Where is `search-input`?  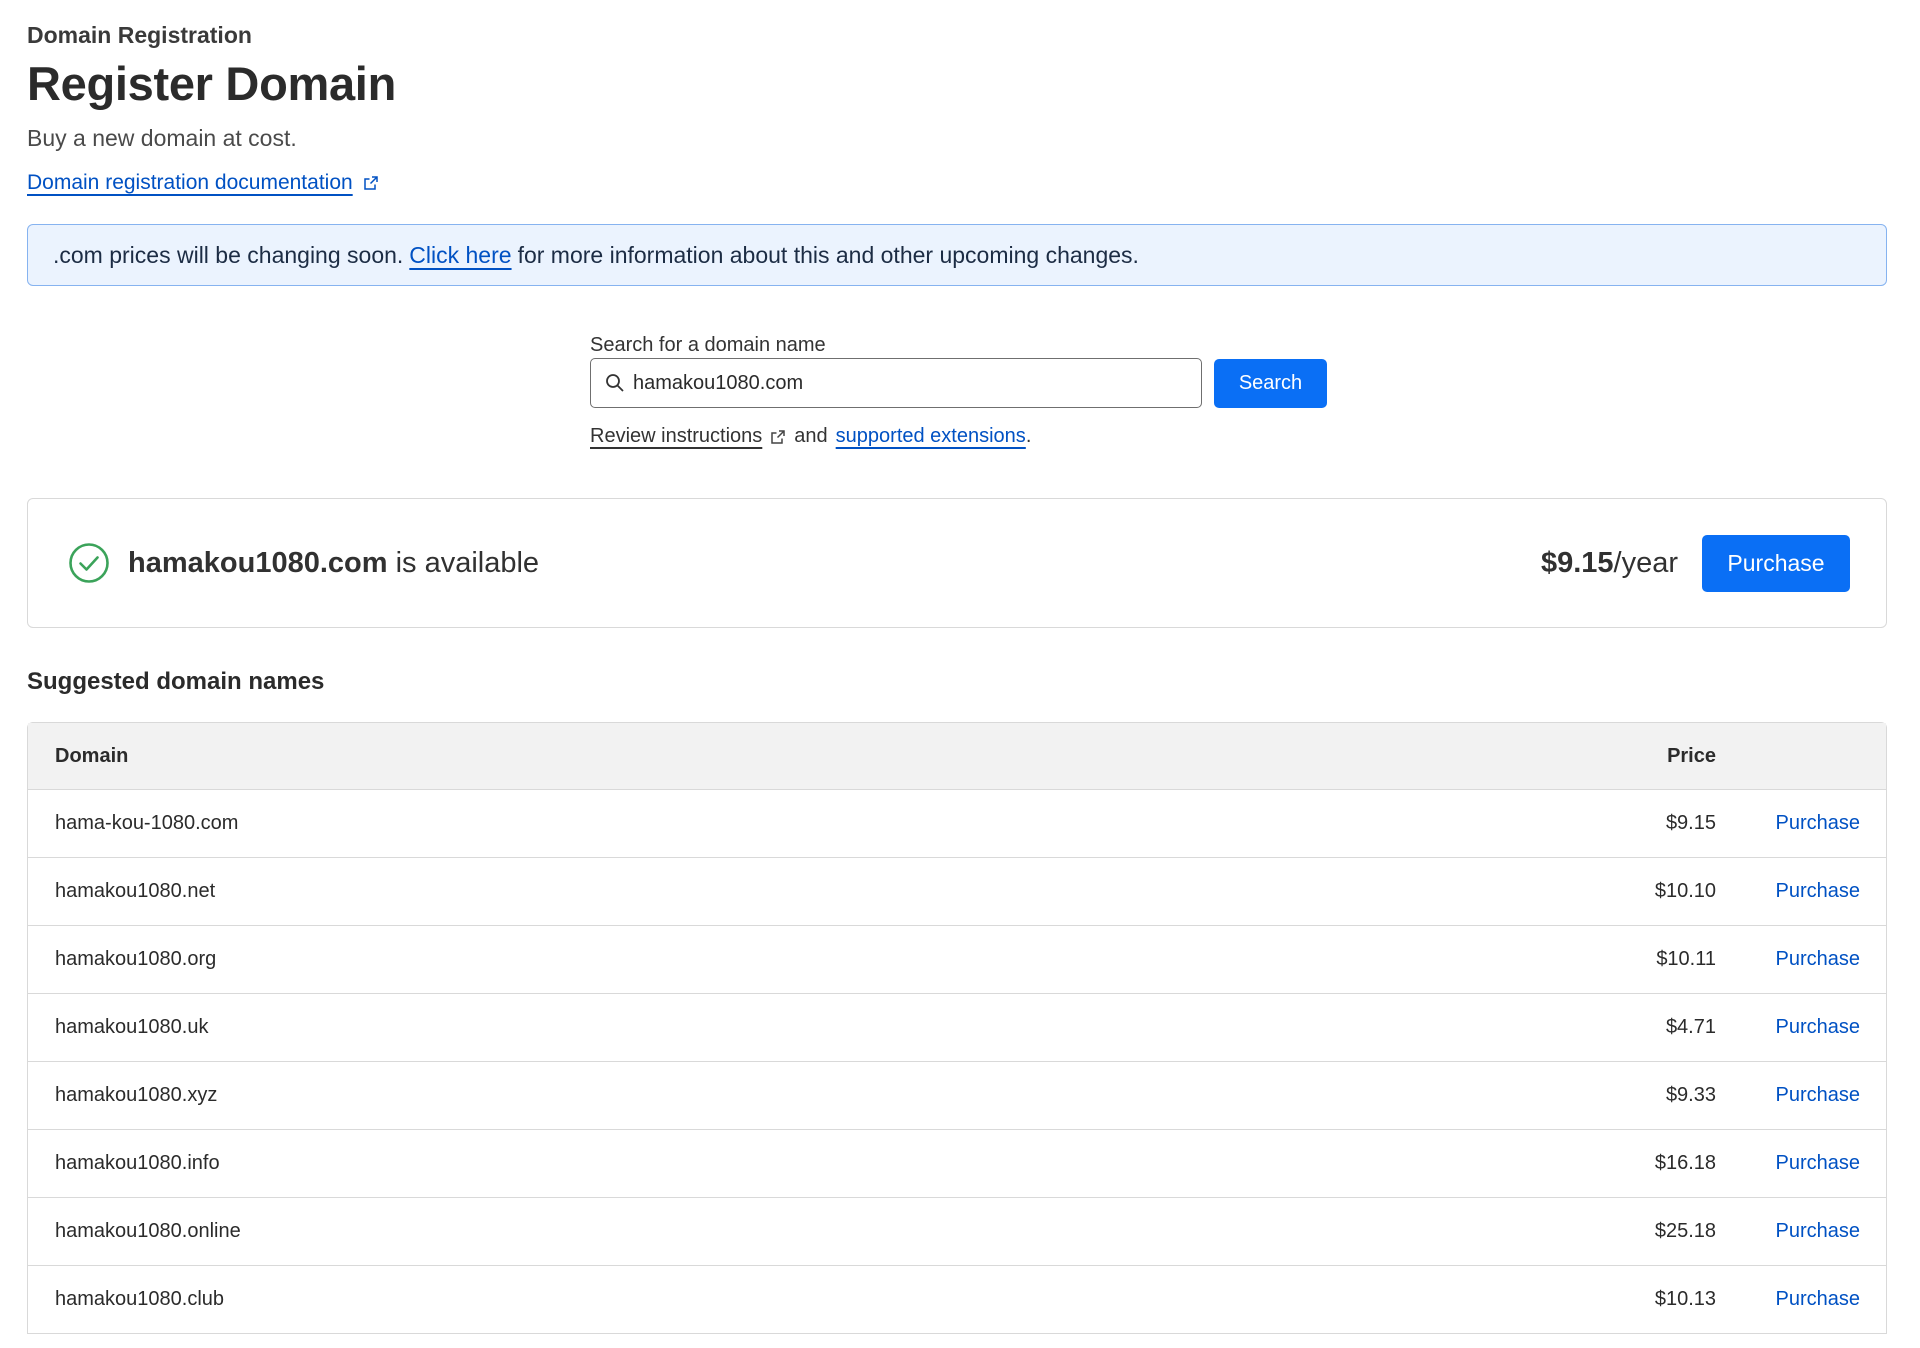 search-input is located at coordinates (903, 383).